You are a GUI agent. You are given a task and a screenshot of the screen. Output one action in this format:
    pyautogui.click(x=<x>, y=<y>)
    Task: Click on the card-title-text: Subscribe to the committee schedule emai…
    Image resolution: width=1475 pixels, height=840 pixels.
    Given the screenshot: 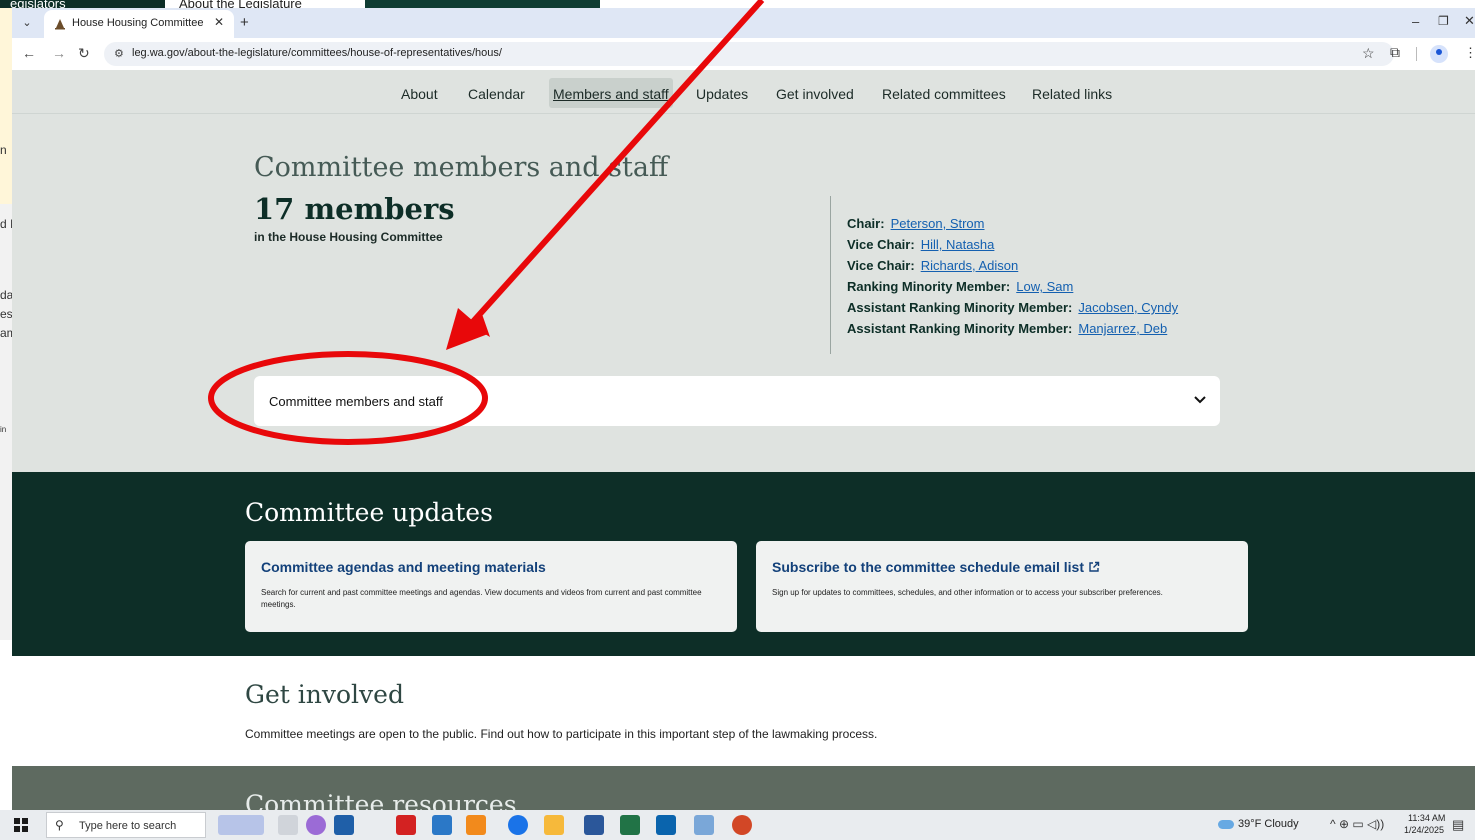 What is the action you would take?
    pyautogui.click(x=928, y=567)
    